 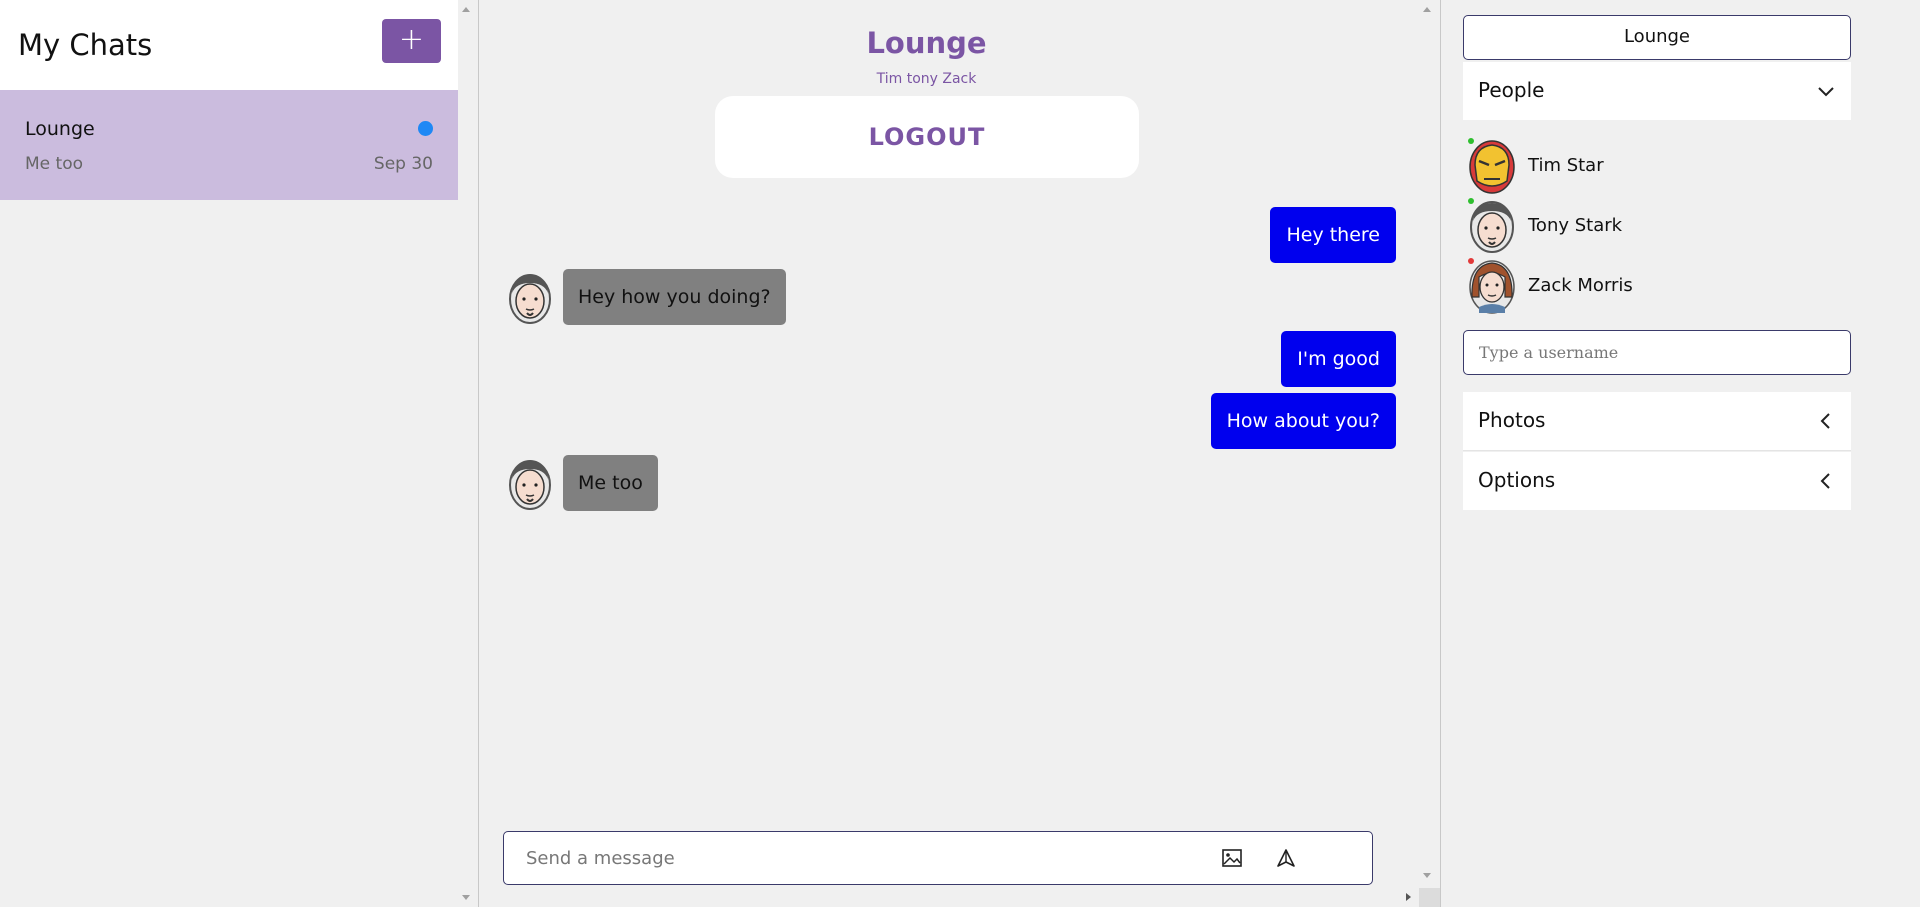 I want to click on chat-name: Lounge, so click(x=60, y=129).